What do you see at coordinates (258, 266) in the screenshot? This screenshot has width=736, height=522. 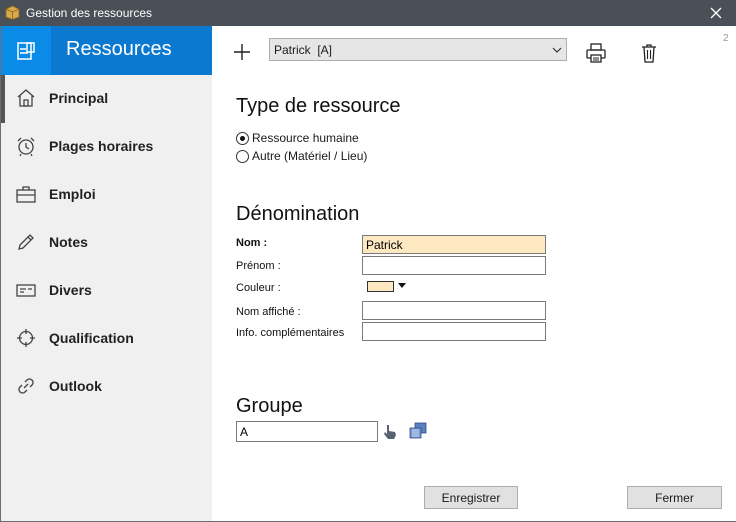 I see `prenom-label: Prénom :` at bounding box center [258, 266].